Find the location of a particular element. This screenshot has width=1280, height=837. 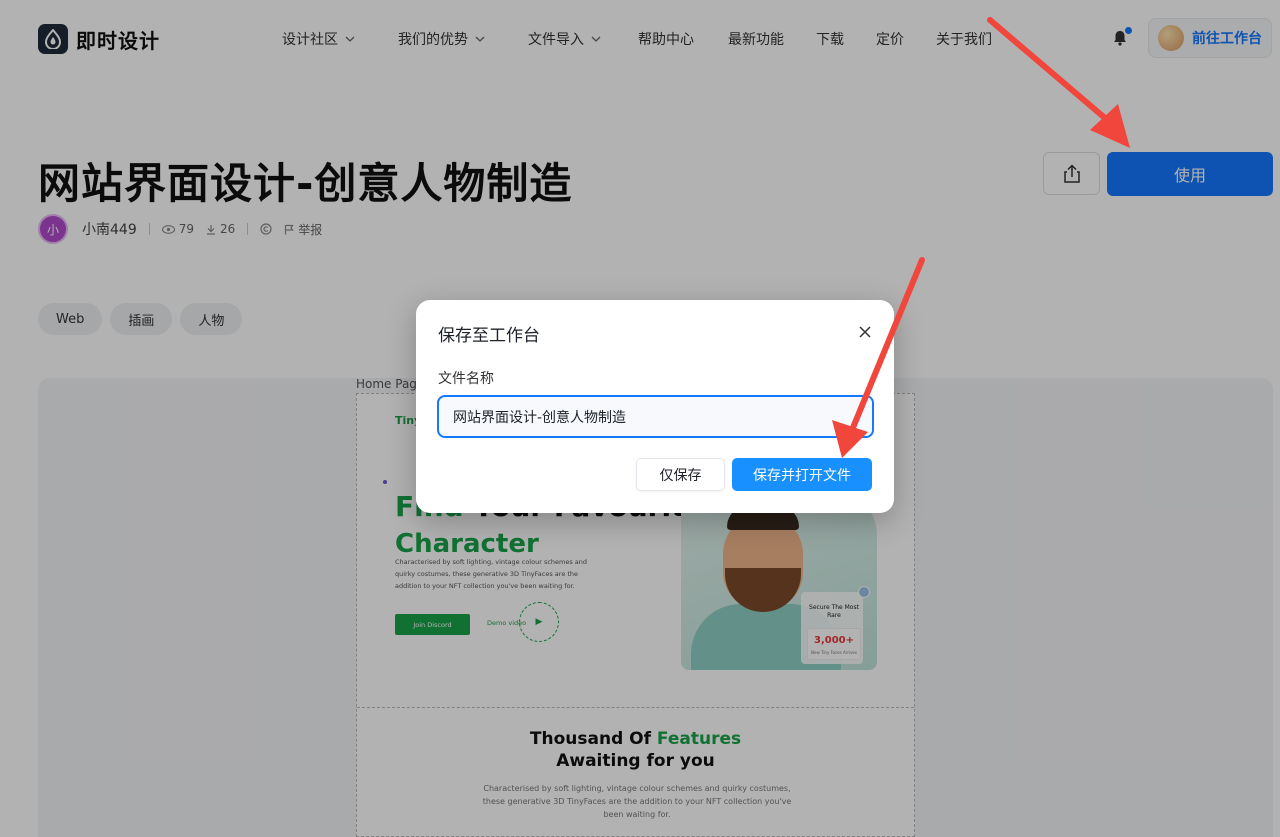

save-and-open-button: 保存并打开文件 is located at coordinates (802, 474).